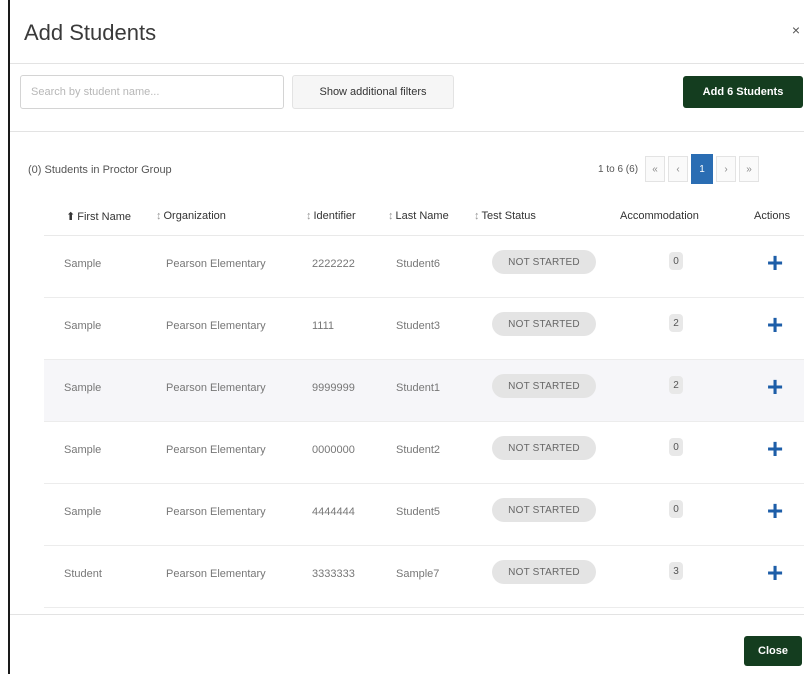 The image size is (804, 674). Describe the element at coordinates (743, 92) in the screenshot. I see `add-students-button: Add 6 Students` at that location.